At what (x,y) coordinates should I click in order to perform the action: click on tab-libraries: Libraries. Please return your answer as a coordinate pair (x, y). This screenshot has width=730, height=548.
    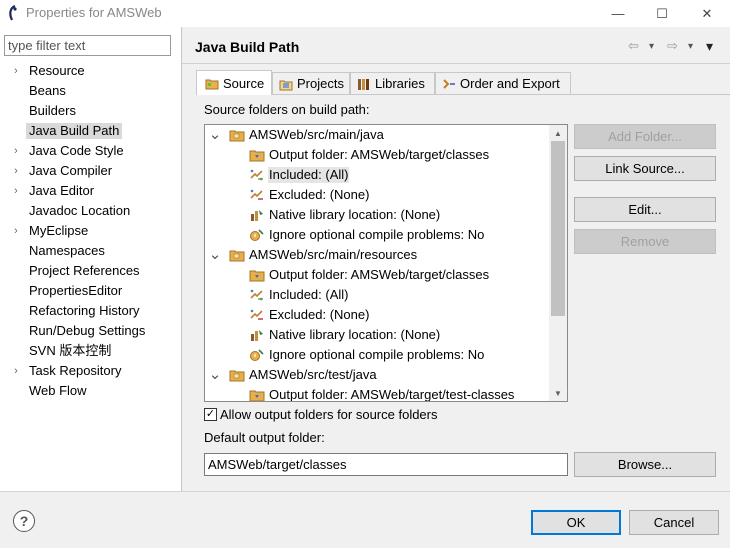
    Looking at the image, I should click on (392, 83).